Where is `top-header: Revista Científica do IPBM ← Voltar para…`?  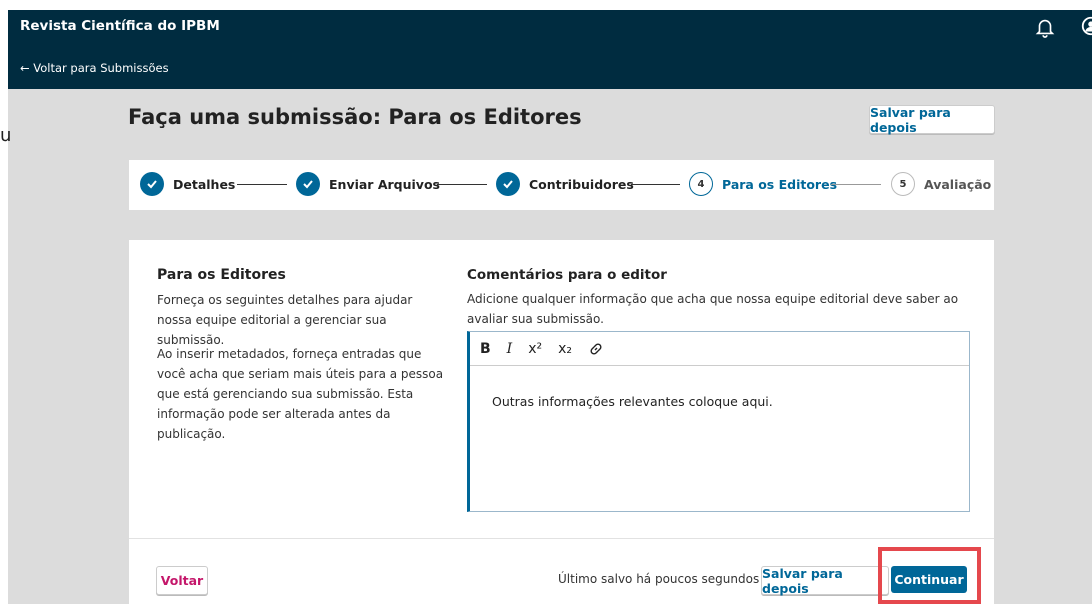 top-header: Revista Científica do IPBM ← Voltar para… is located at coordinates (550, 49).